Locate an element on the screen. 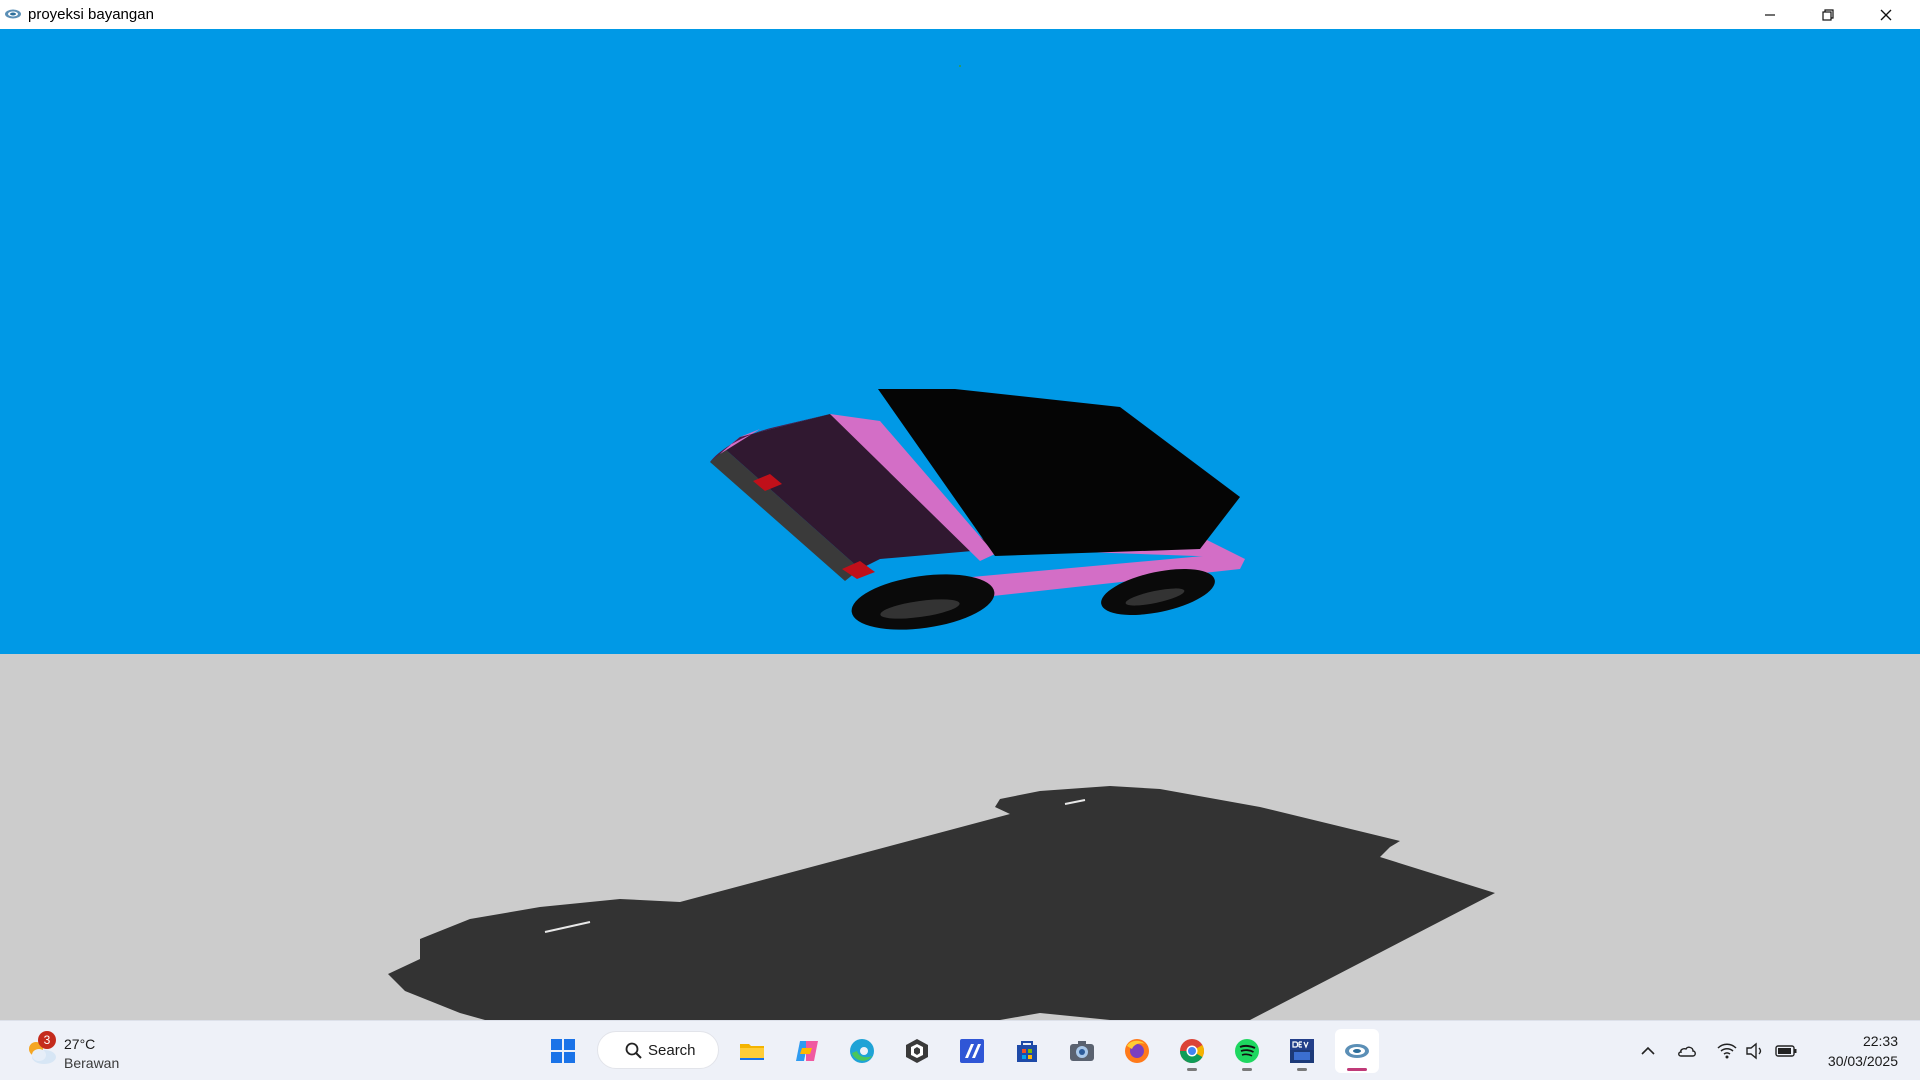 The image size is (1920, 1080). weather-widget: 3 27°C Berawan is located at coordinates (90, 1051).